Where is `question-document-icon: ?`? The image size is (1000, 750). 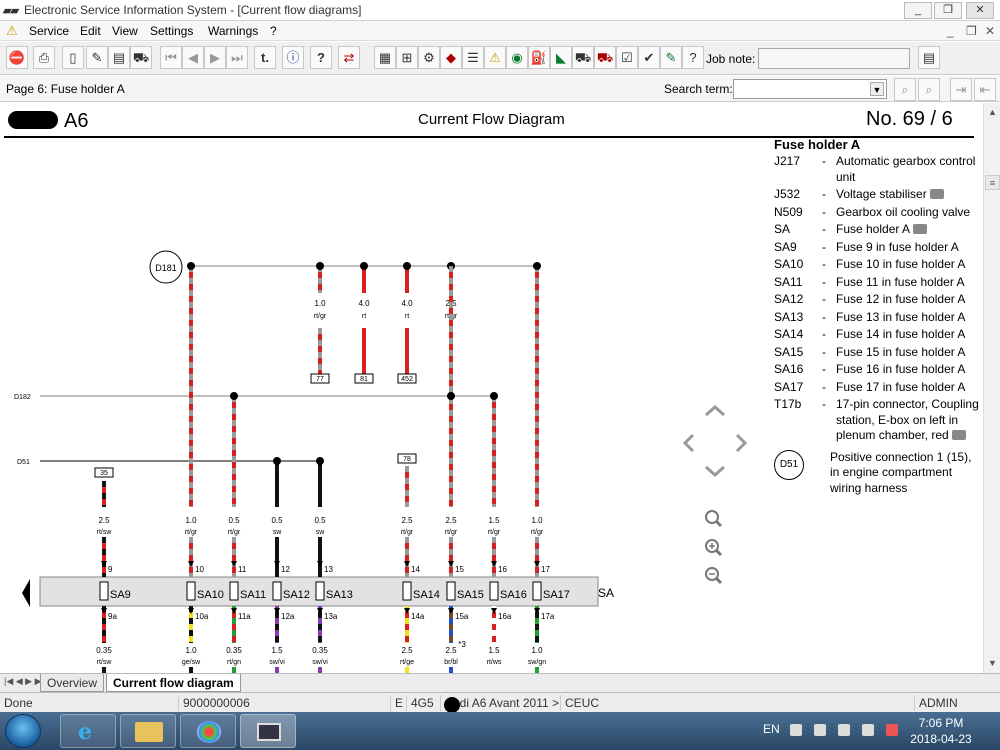
question-document-icon: ? is located at coordinates (693, 57).